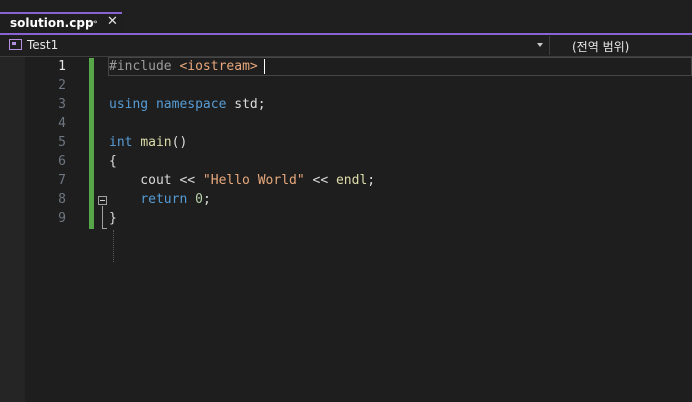  I want to click on tab-title: solution.cpp, so click(52, 23).